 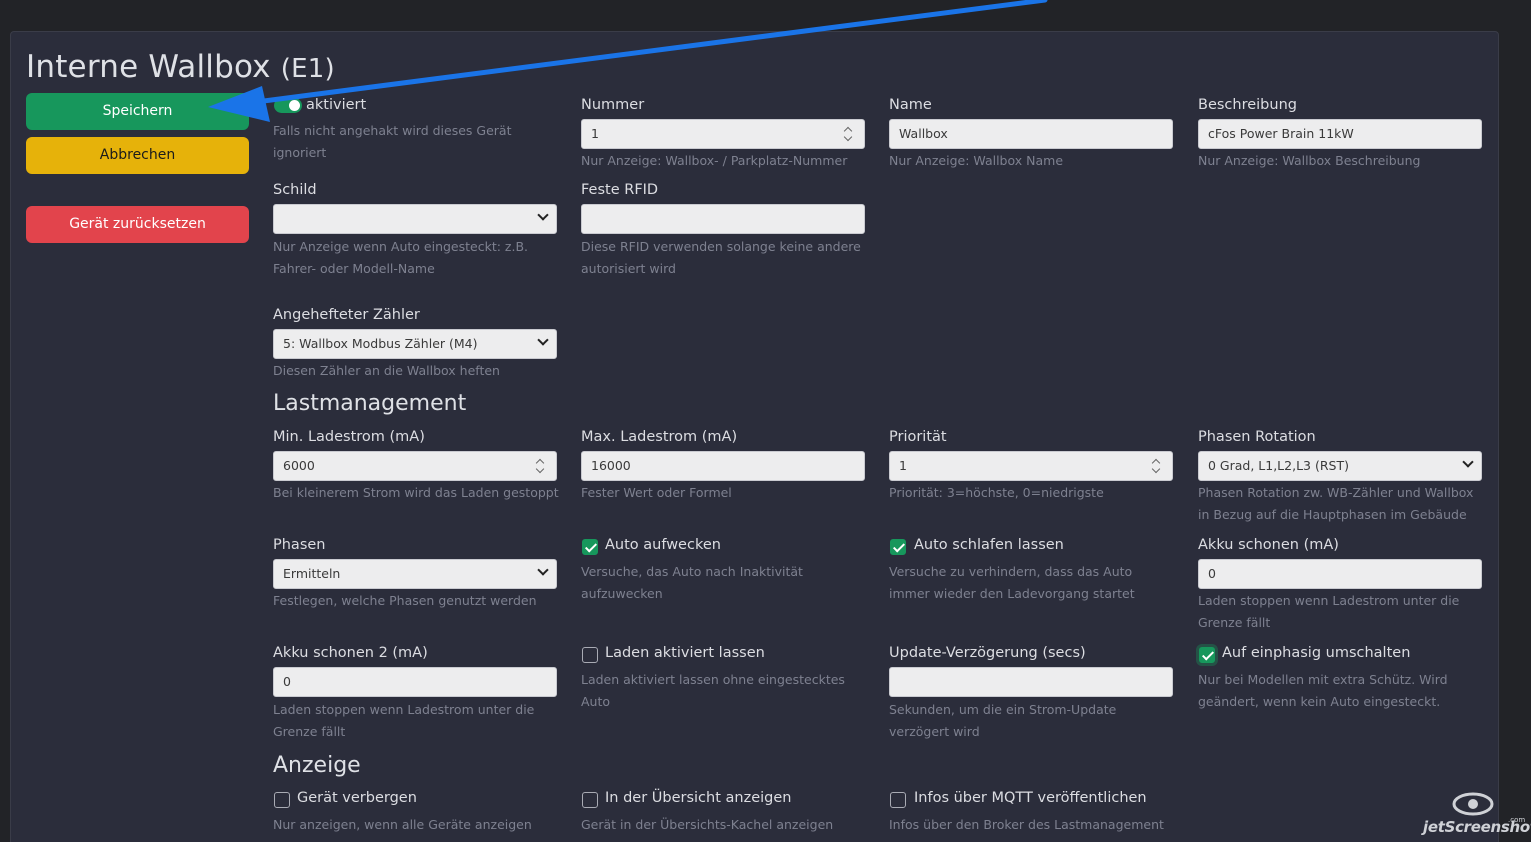 I want to click on name-label: Name, so click(x=910, y=105).